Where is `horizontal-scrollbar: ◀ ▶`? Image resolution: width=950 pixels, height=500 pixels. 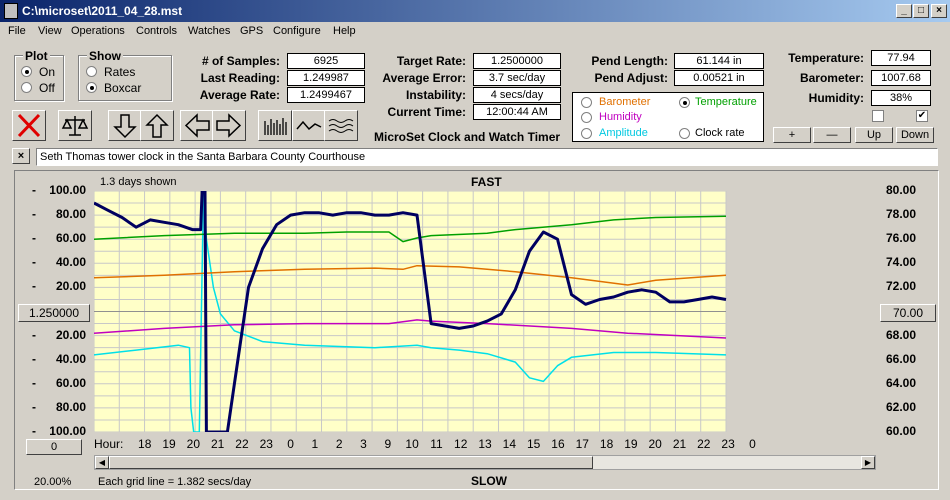 horizontal-scrollbar: ◀ ▶ is located at coordinates (485, 462).